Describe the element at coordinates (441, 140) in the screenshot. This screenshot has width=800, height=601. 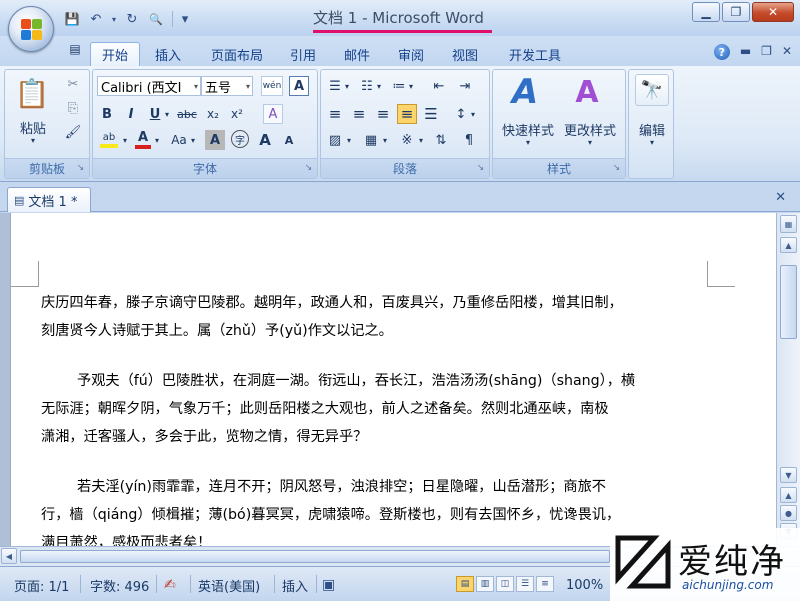
I see `sort-icon: ⇅` at that location.